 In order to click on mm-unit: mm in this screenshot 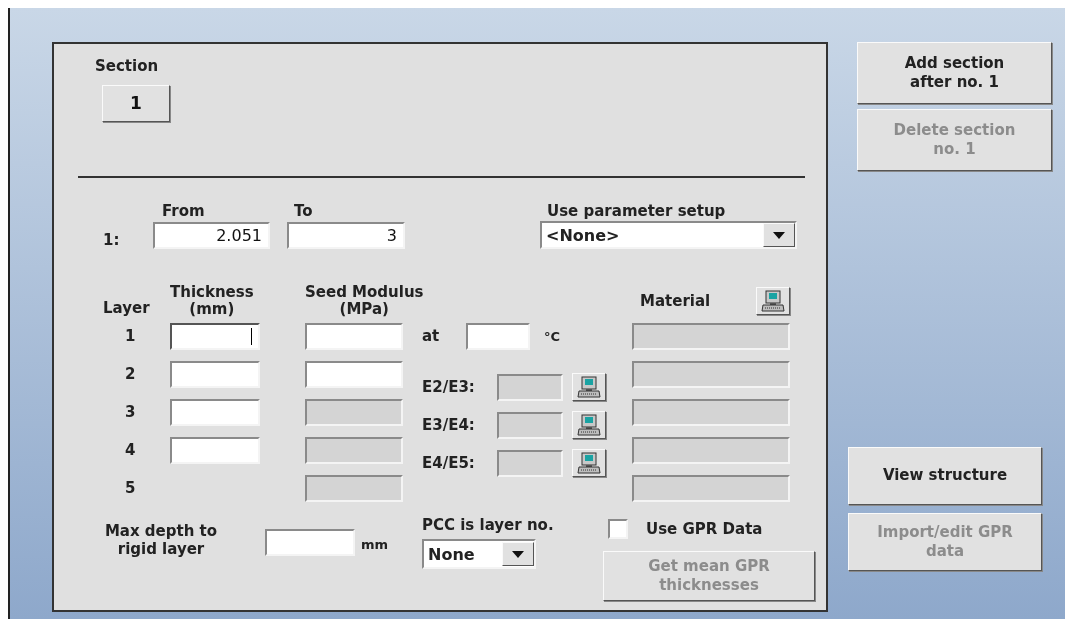, I will do `click(375, 544)`.